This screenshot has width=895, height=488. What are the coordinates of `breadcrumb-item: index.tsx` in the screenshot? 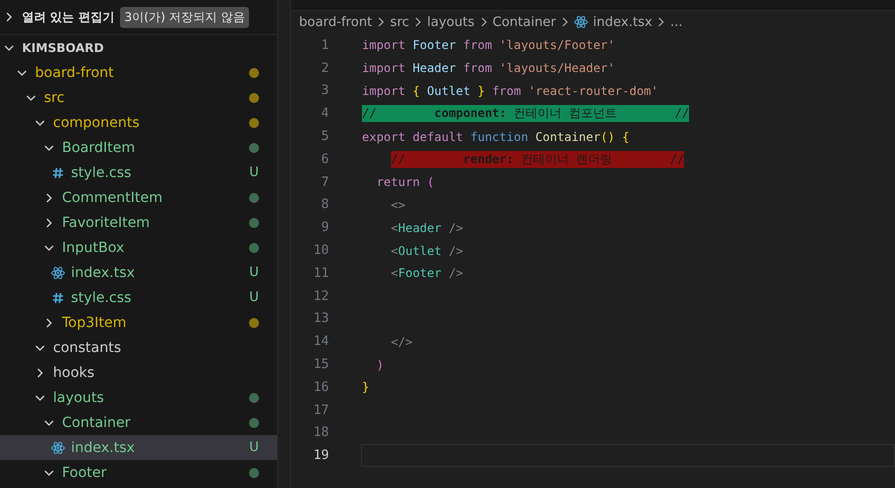 It's located at (622, 22).